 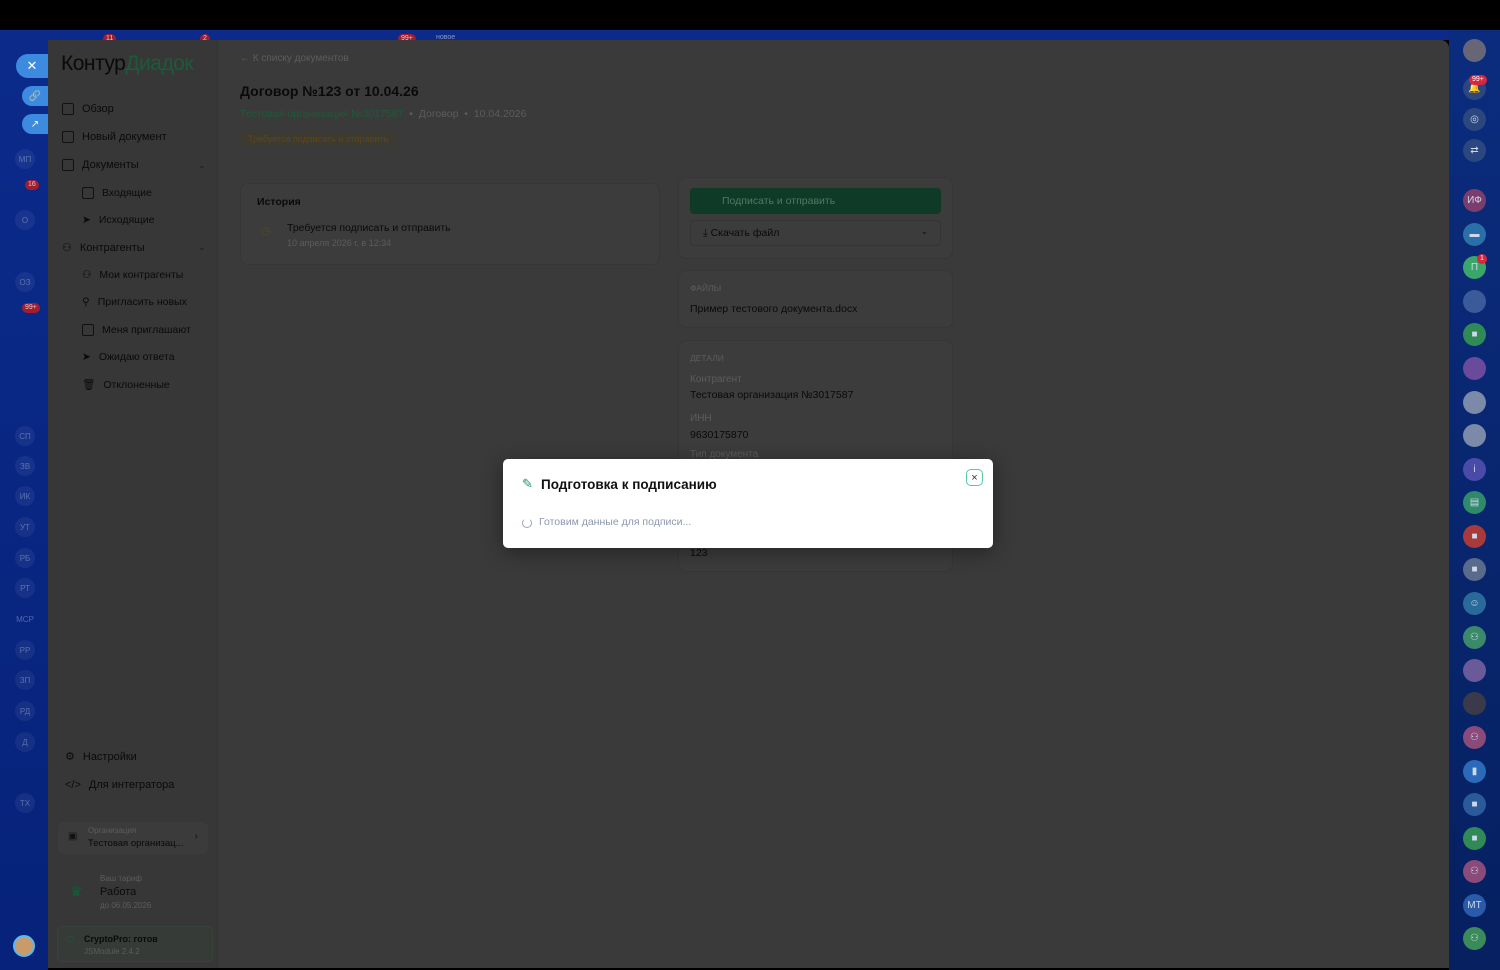 I want to click on sign-and-send-button: Подписать и отправить, so click(x=815, y=201).